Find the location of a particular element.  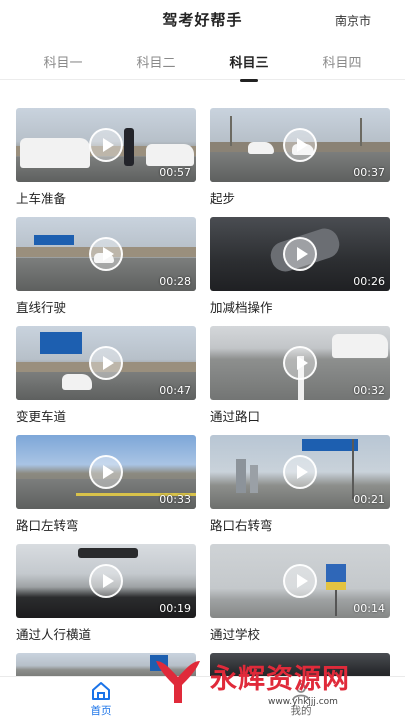

video-title: 通过路口 is located at coordinates (235, 416).